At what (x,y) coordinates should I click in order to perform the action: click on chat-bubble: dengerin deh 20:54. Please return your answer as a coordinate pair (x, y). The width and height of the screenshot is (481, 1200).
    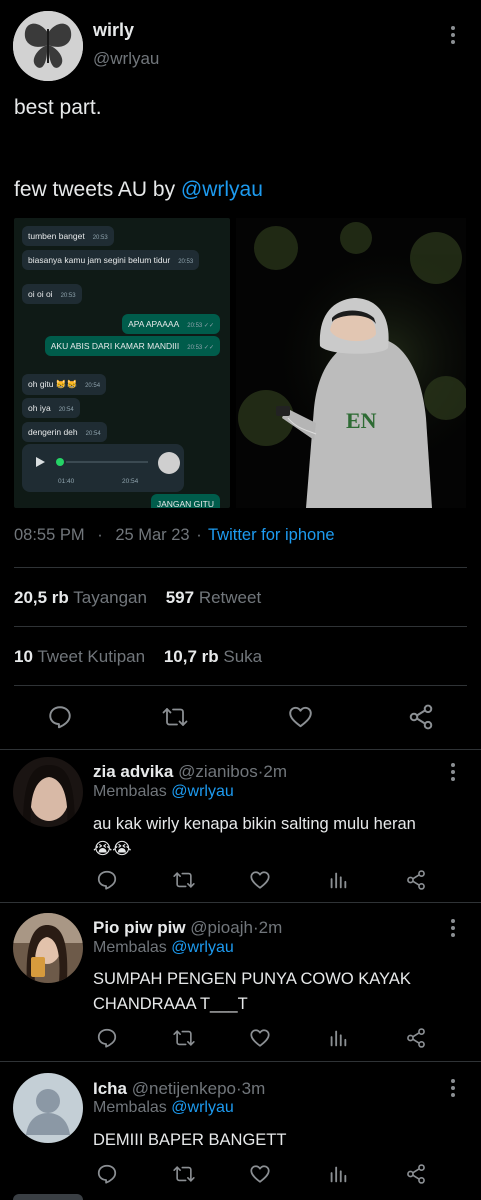
    Looking at the image, I should click on (64, 432).